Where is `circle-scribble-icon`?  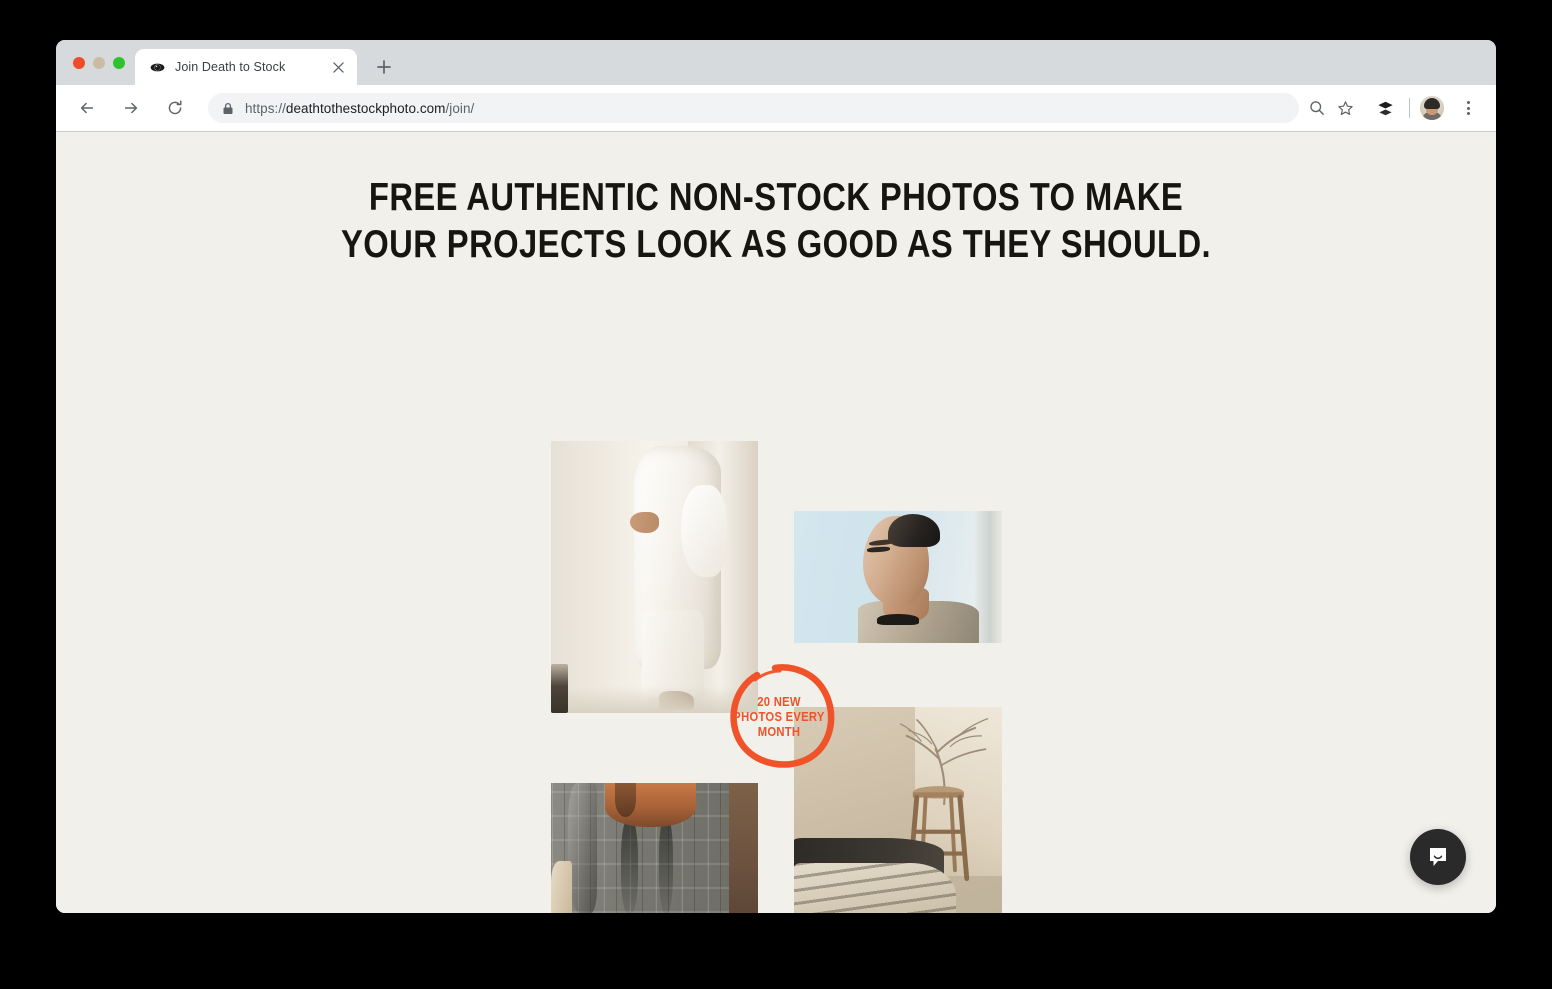 circle-scribble-icon is located at coordinates (782, 716).